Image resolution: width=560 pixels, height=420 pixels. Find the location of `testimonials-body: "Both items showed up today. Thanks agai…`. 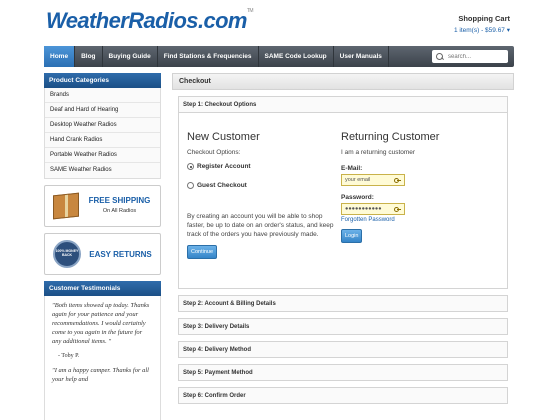

testimonials-body: "Both items showed up today. Thanks agai… is located at coordinates (102, 358).